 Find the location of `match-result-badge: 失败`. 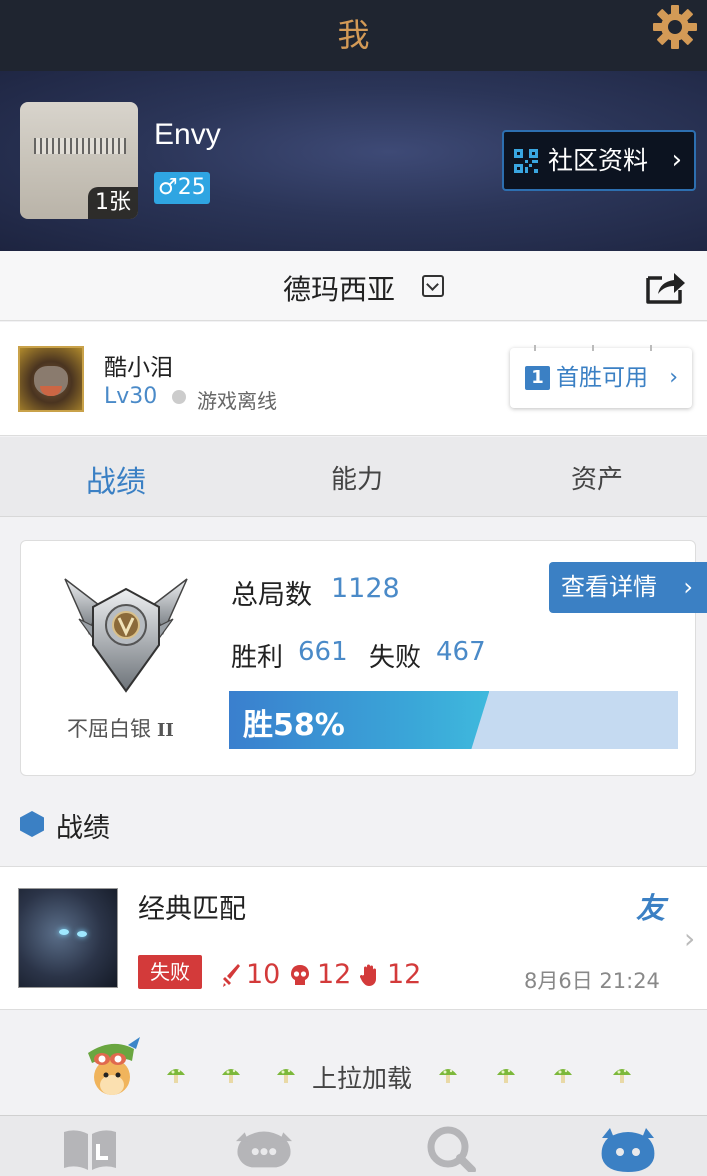

match-result-badge: 失败 is located at coordinates (170, 972).